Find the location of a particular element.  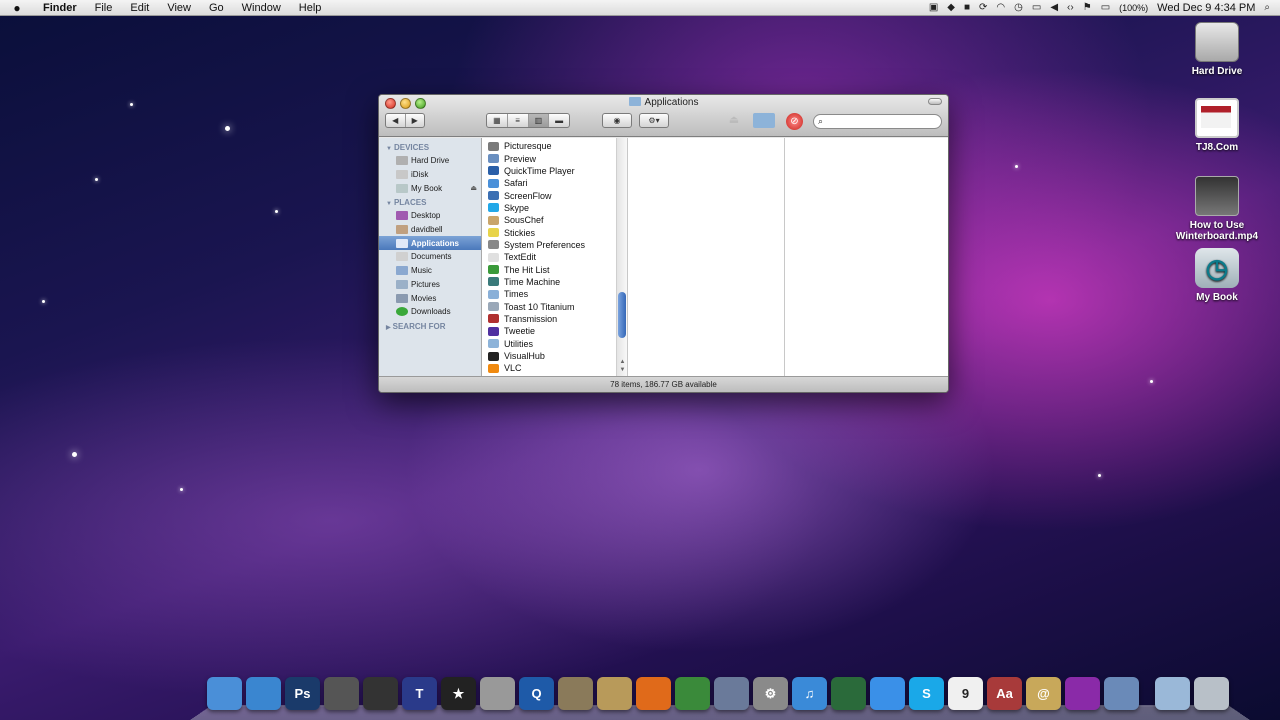

list-item: System Preferences is located at coordinates (554, 245).